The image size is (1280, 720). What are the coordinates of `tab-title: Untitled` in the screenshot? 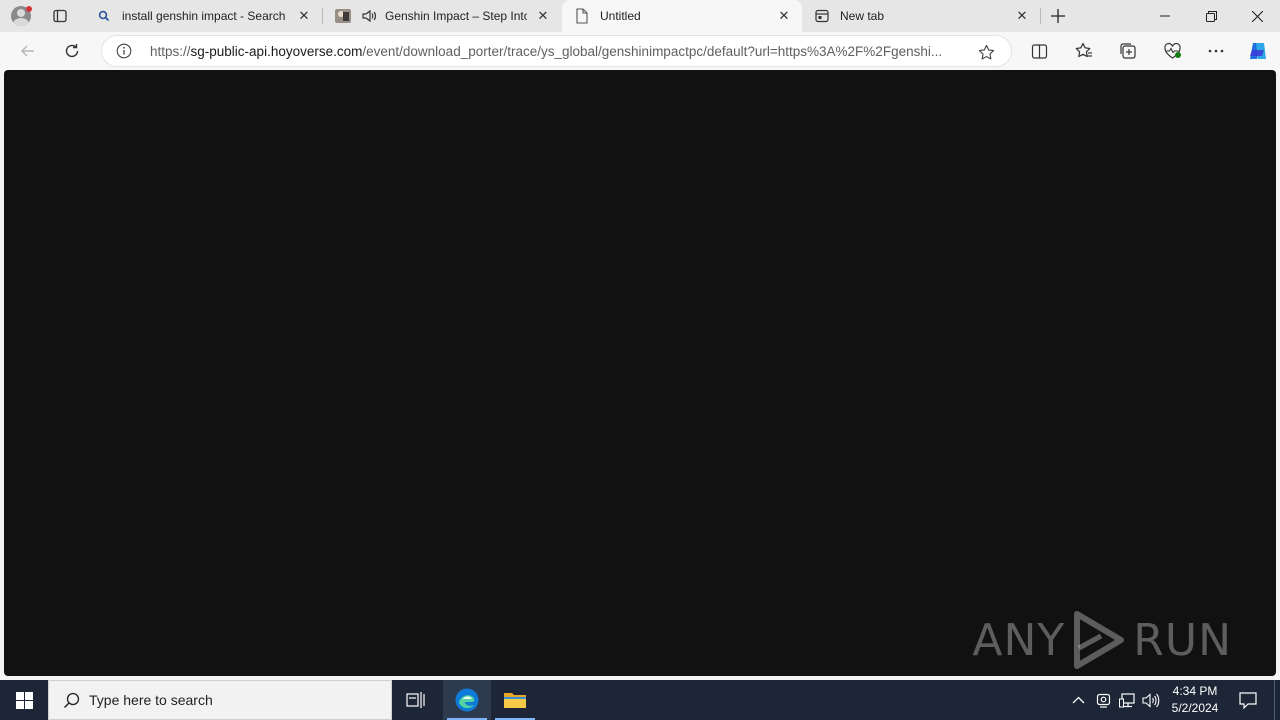 It's located at (620, 16).